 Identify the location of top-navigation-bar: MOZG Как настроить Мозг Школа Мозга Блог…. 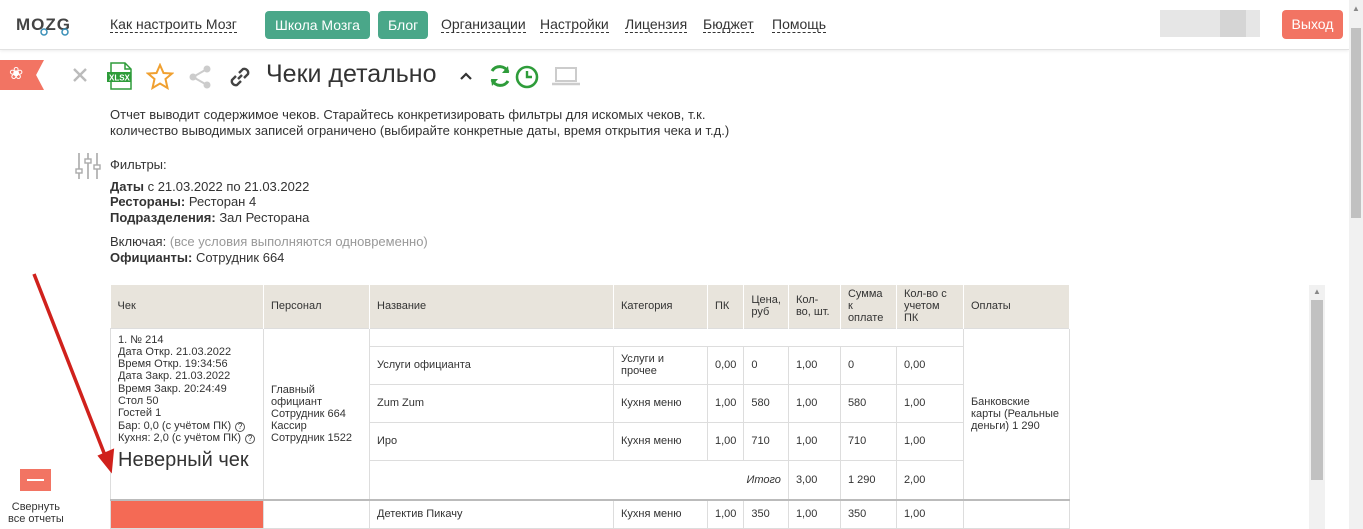
(674, 25).